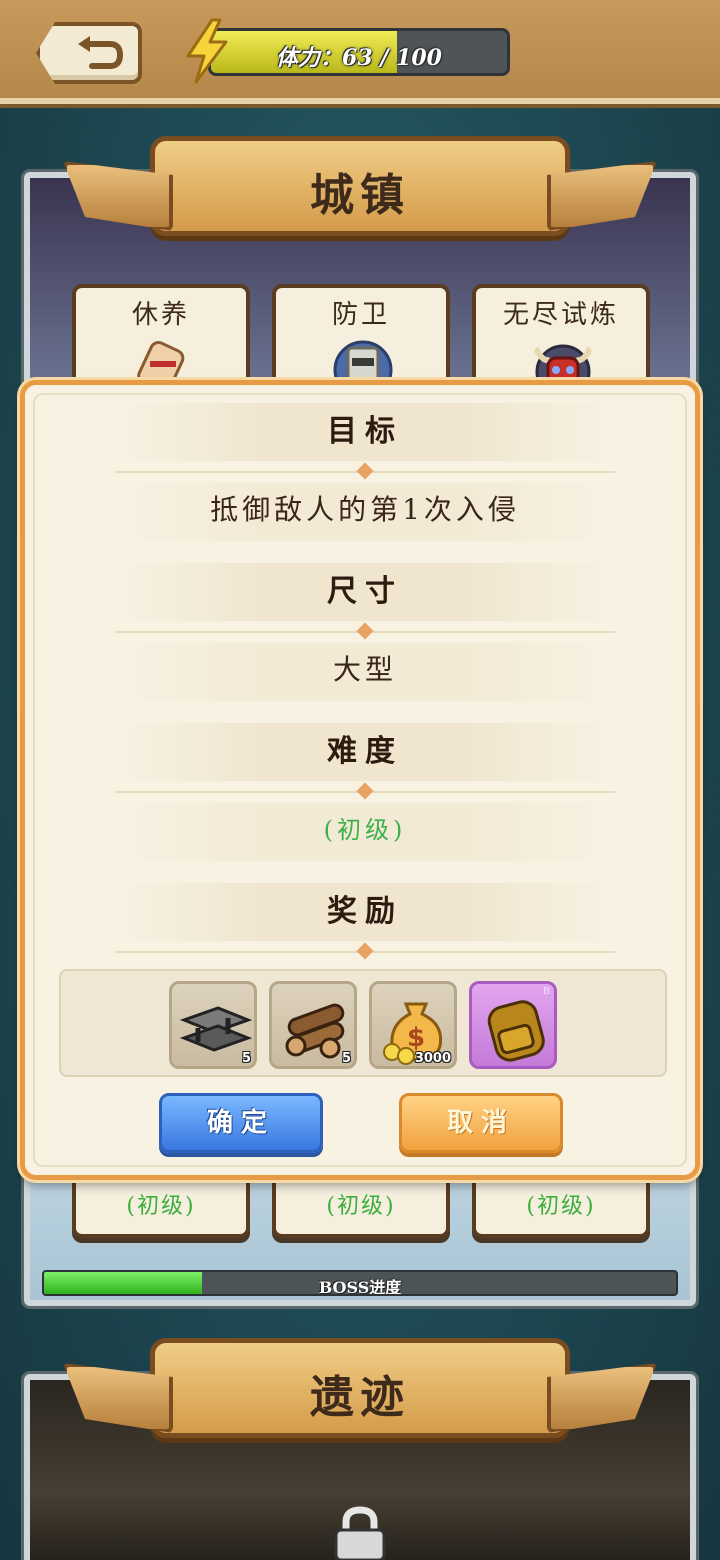 This screenshot has width=720, height=1560. What do you see at coordinates (313, 1025) in the screenshot?
I see `reward-item-wood: 5` at bounding box center [313, 1025].